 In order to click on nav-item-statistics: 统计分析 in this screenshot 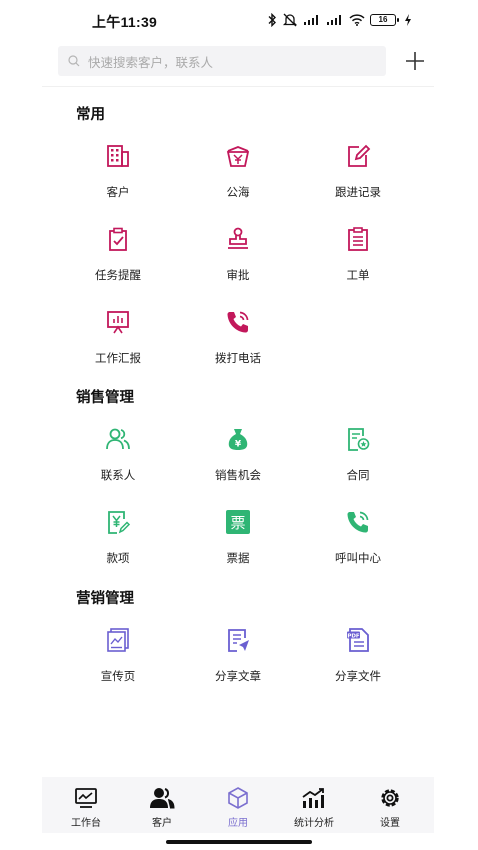, I will do `click(314, 805)`.